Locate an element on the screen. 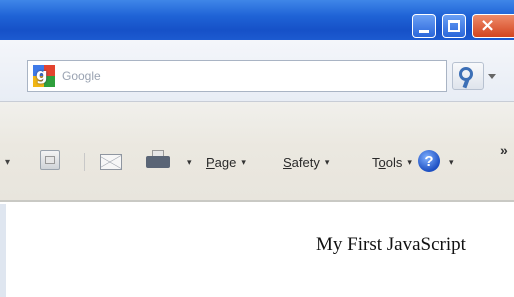 This screenshot has width=514, height=297. maximize-icon is located at coordinates (454, 26).